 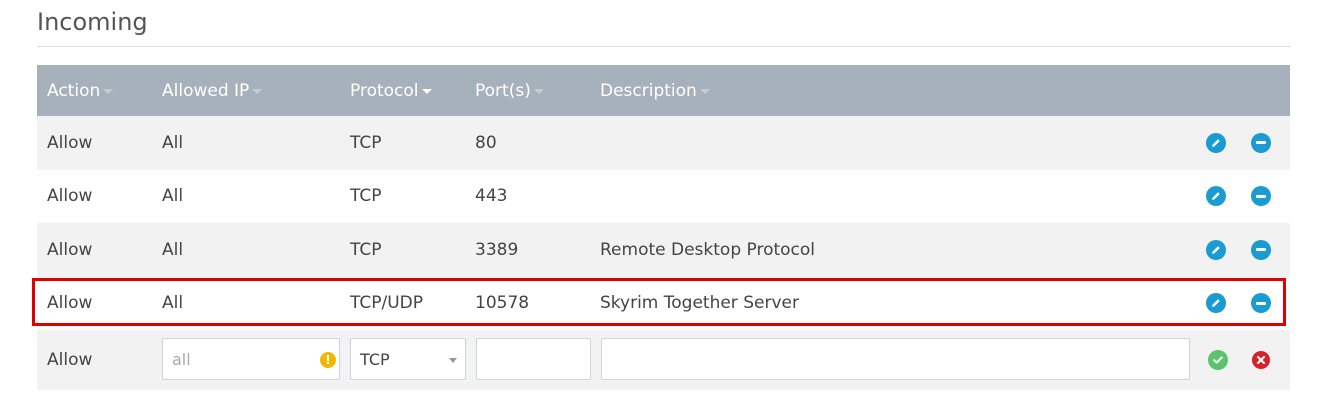 What do you see at coordinates (663, 46) in the screenshot?
I see `section-divider` at bounding box center [663, 46].